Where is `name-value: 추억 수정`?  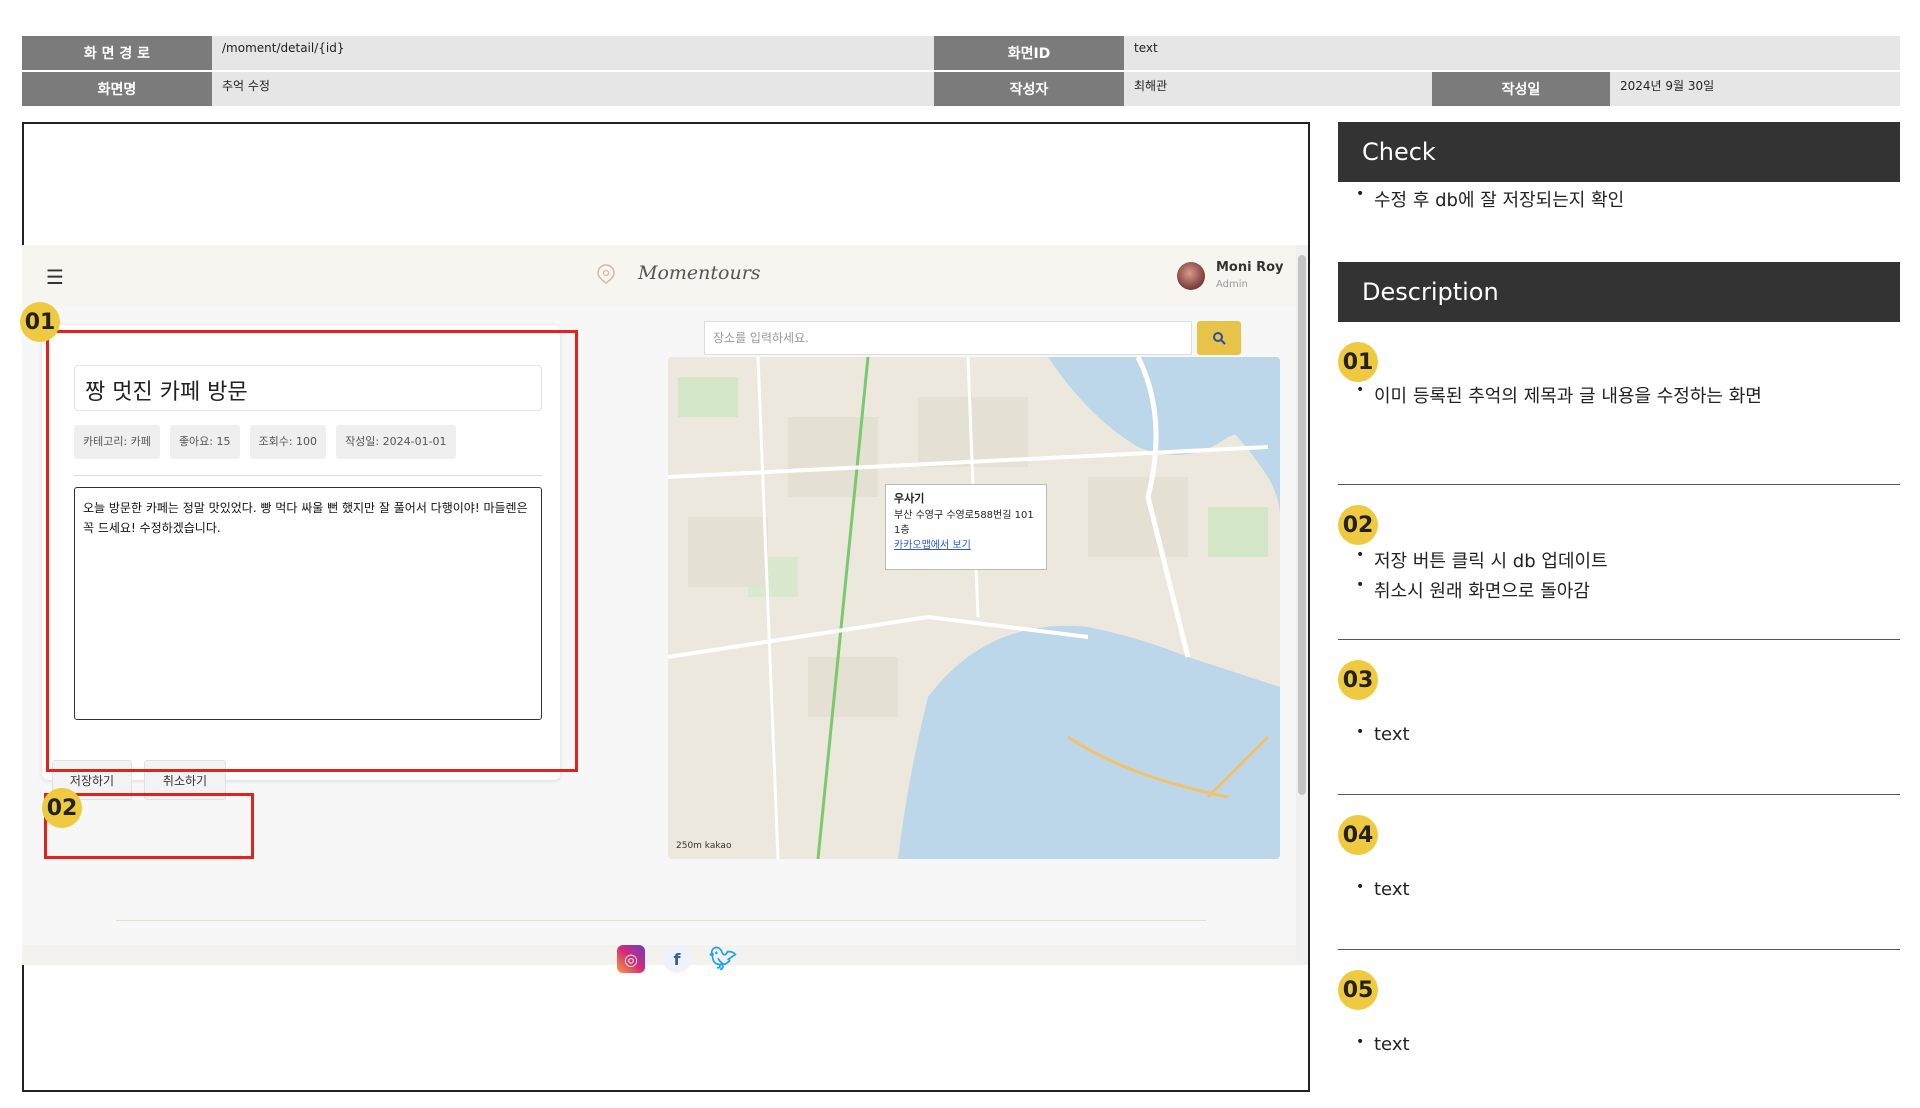 name-value: 추억 수정 is located at coordinates (246, 86).